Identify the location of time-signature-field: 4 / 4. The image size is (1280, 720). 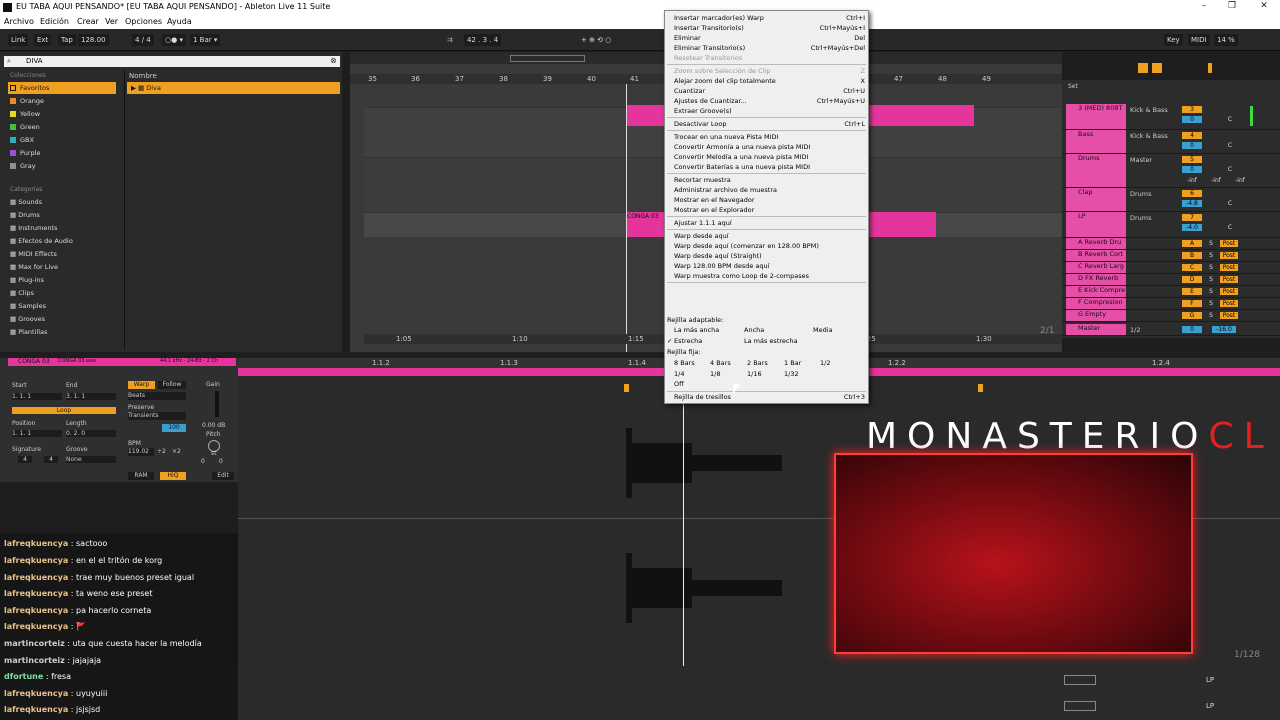
(143, 40).